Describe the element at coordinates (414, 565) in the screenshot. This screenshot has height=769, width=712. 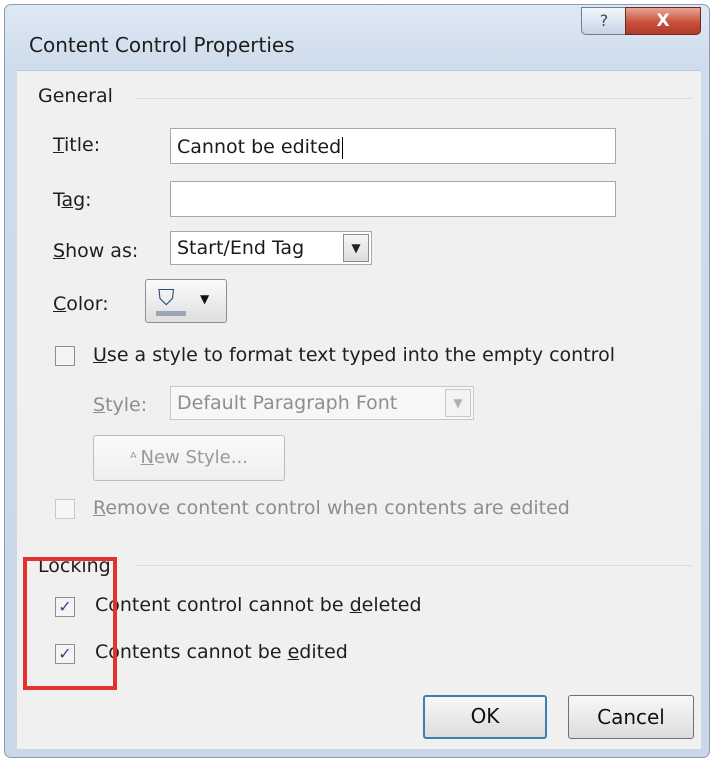
I see `locking-group-divider` at that location.